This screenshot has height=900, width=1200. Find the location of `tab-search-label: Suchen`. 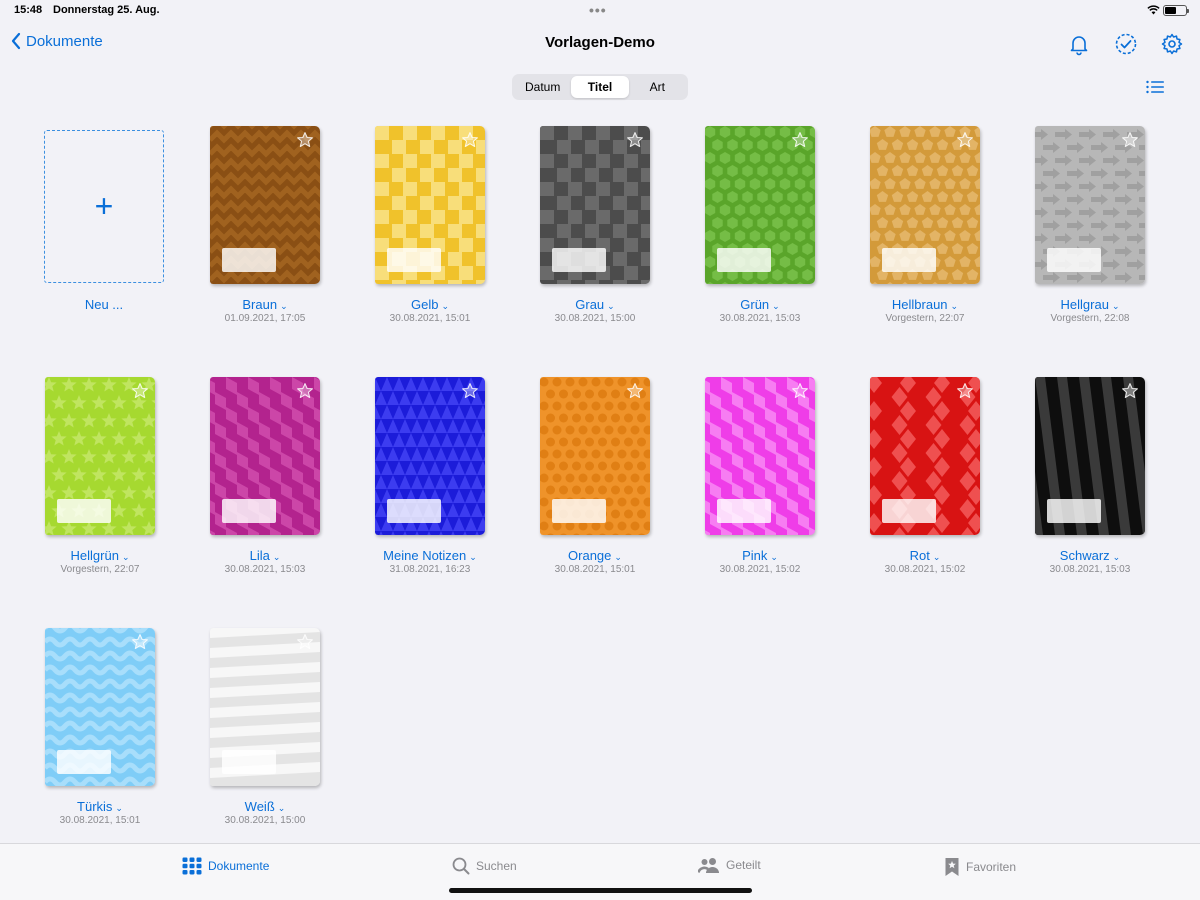

tab-search-label: Suchen is located at coordinates (496, 866).